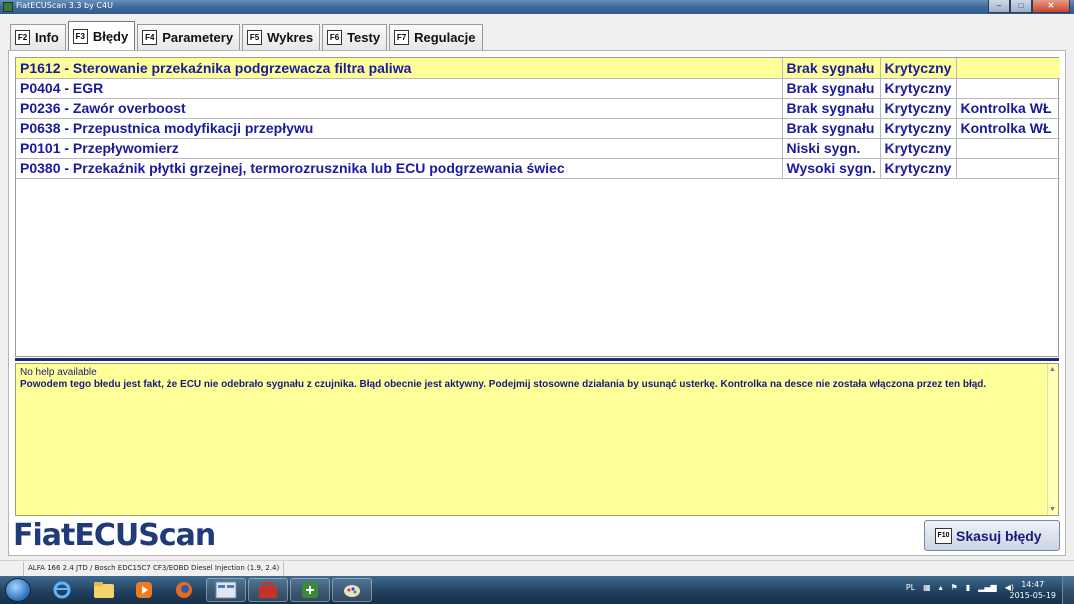 Image resolution: width=1074 pixels, height=604 pixels. Describe the element at coordinates (110, 36) in the screenshot. I see `tab-label: Błędy` at that location.